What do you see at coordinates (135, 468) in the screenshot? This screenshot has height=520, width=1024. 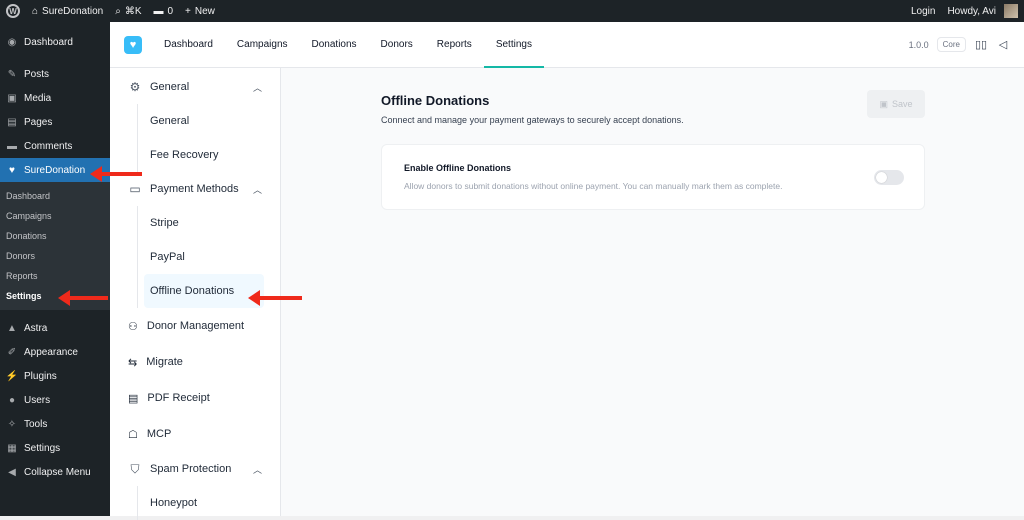 I see `shield-icon: ⛉` at bounding box center [135, 468].